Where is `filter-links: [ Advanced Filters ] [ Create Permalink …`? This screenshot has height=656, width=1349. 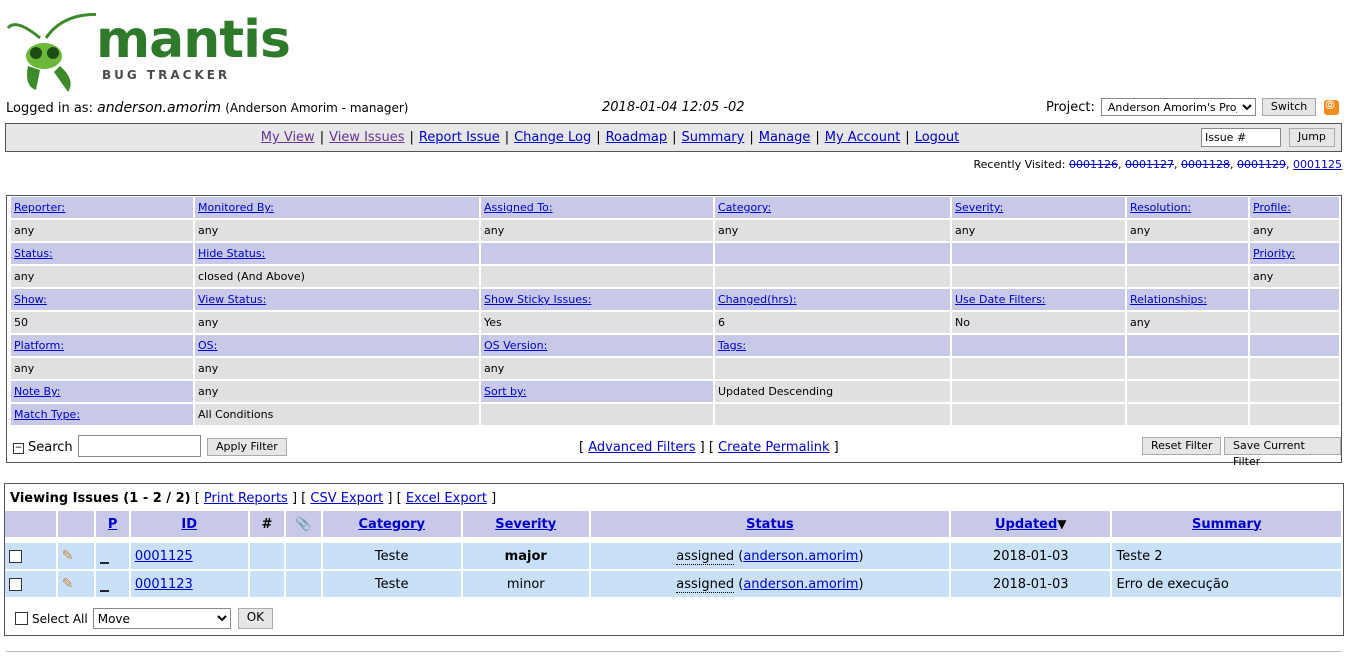
filter-links: [ Advanced Filters ] [ Create Permalink … is located at coordinates (709, 447).